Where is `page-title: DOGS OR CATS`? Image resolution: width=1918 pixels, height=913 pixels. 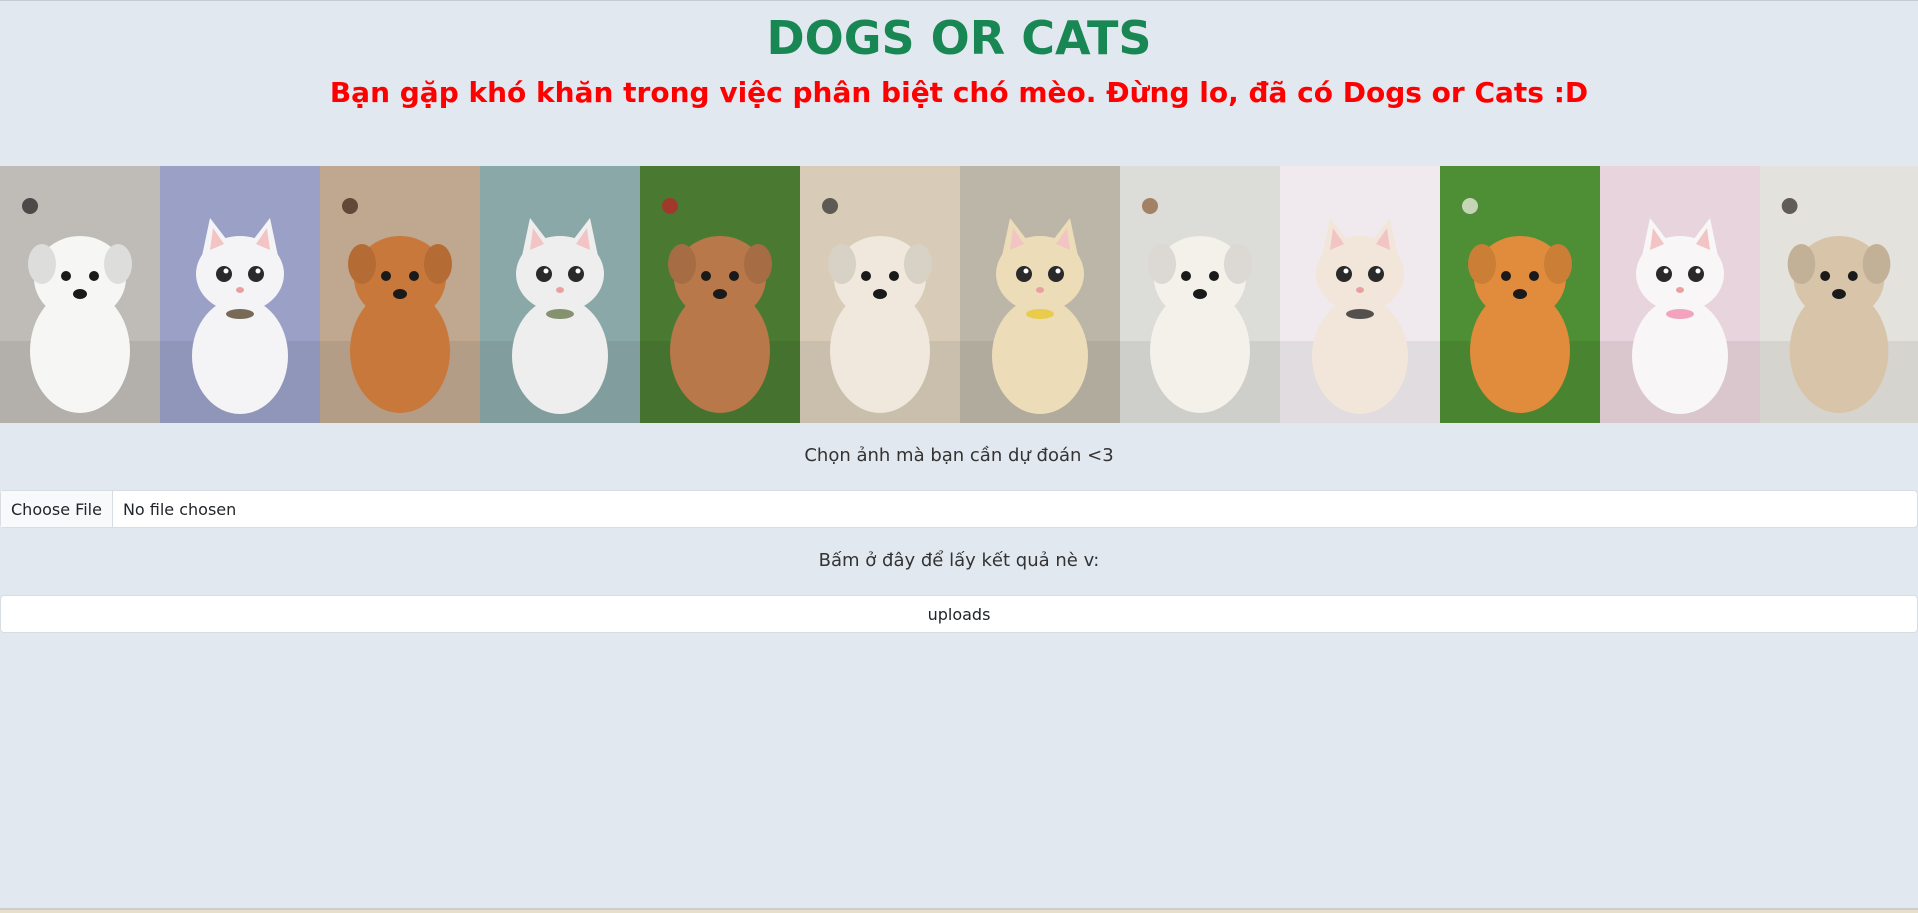 page-title: DOGS OR CATS is located at coordinates (959, 38).